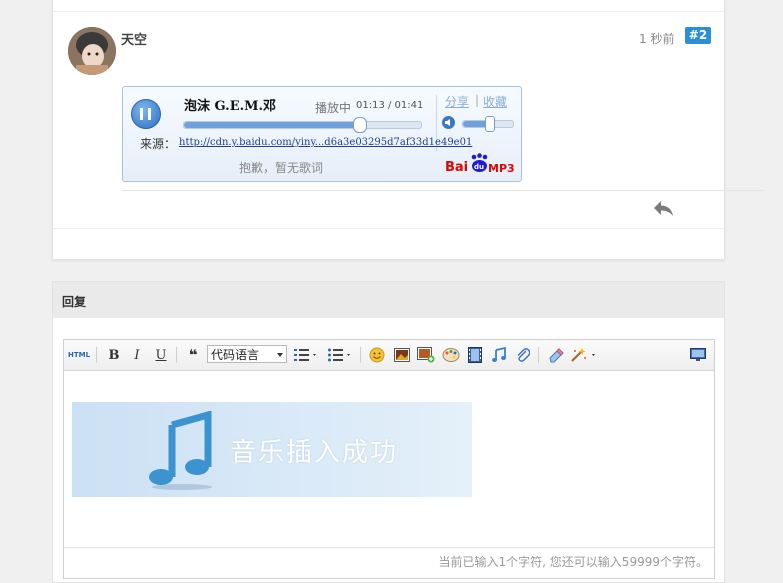 This screenshot has width=783, height=583. I want to click on username: 天空, so click(134, 38).